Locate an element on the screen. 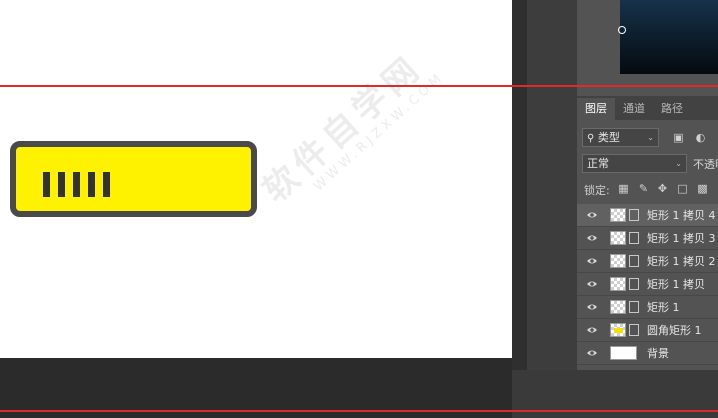  image-filter-icon: ▣ is located at coordinates (678, 137).